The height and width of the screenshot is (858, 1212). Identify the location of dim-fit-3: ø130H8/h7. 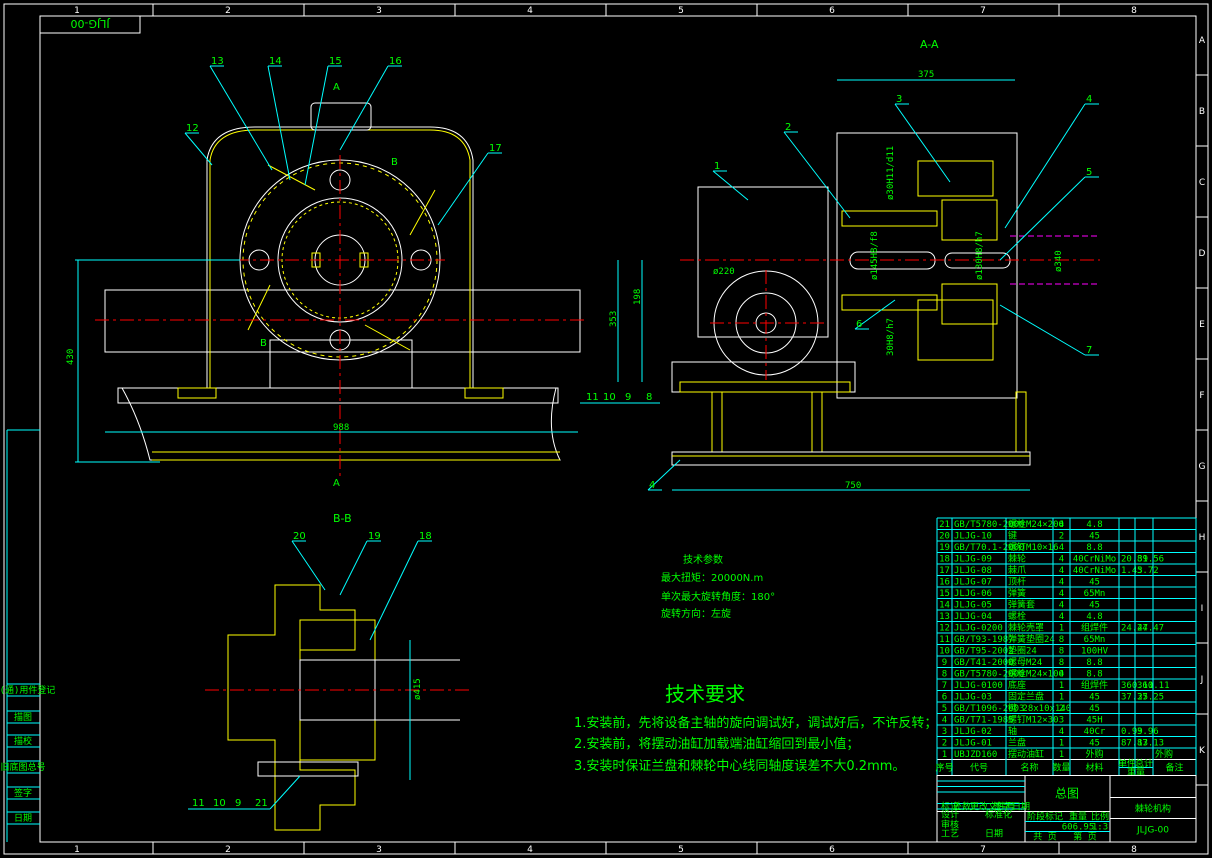
(980, 255).